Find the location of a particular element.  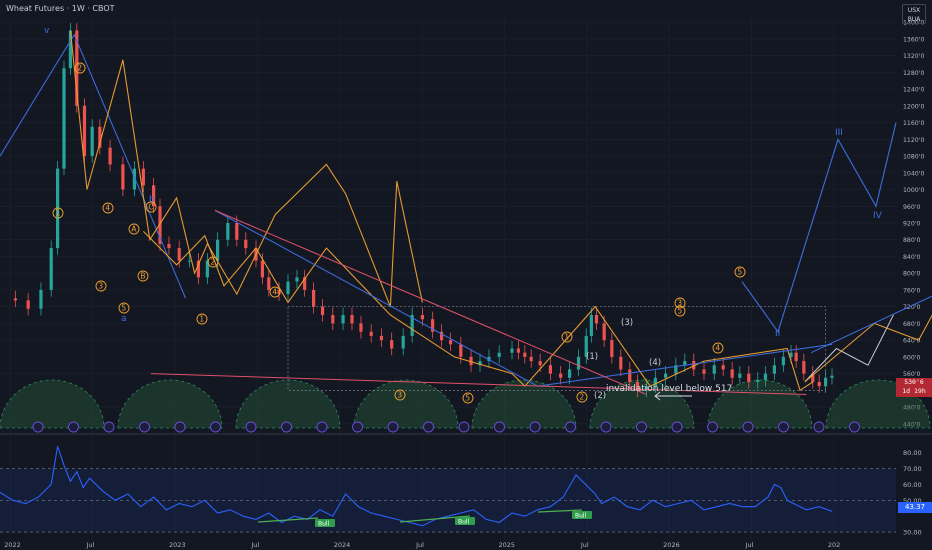

wave-label: (1) is located at coordinates (592, 357).